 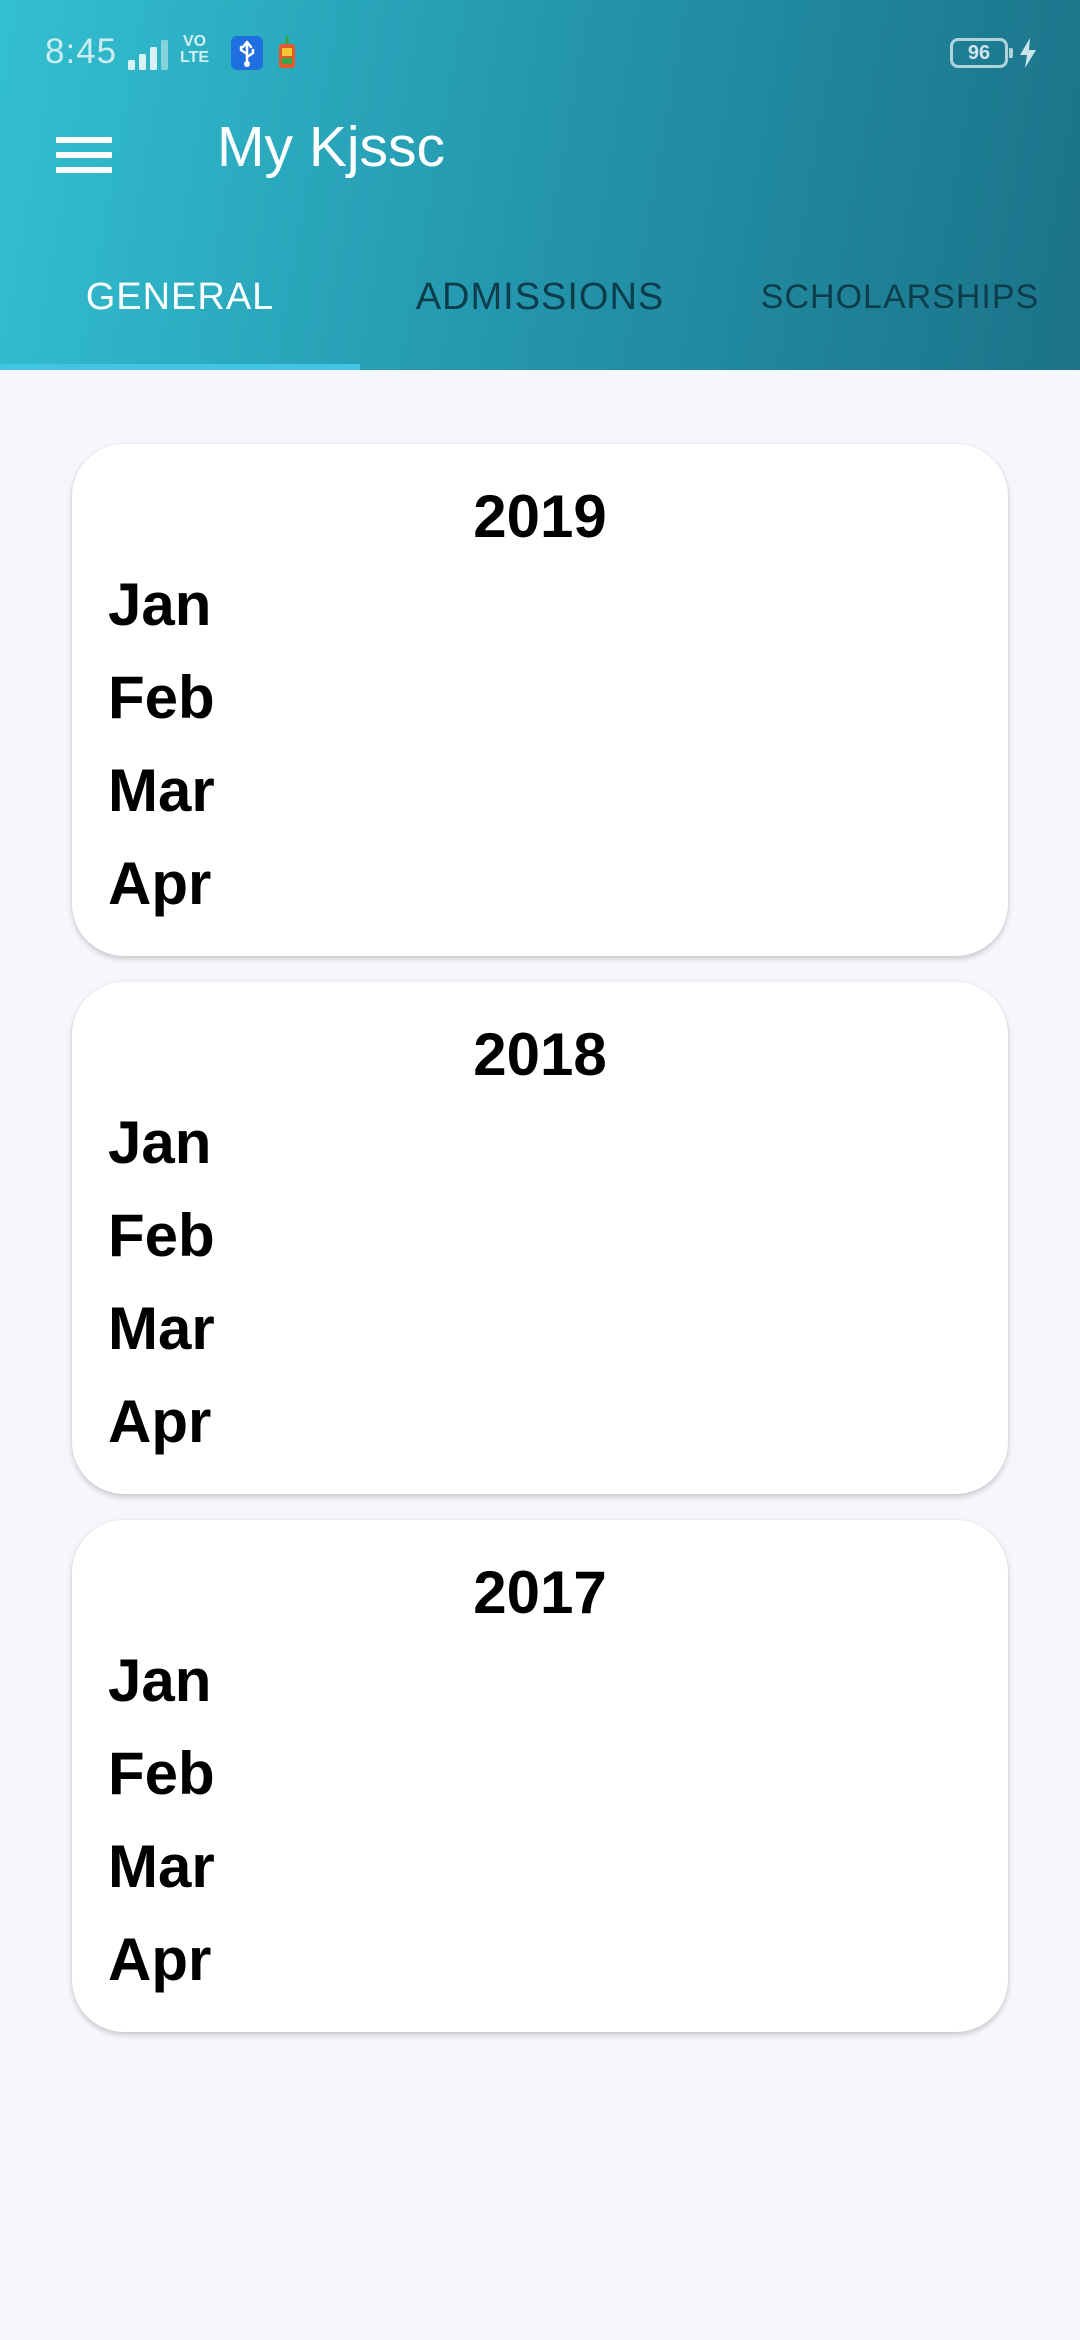 What do you see at coordinates (540, 516) in the screenshot?
I see `card-year-title: 2019` at bounding box center [540, 516].